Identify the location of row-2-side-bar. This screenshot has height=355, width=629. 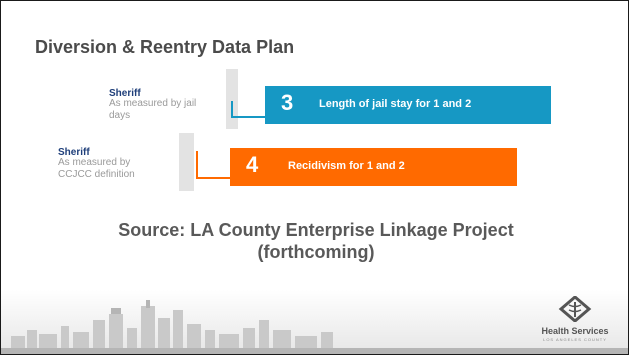
(186, 162).